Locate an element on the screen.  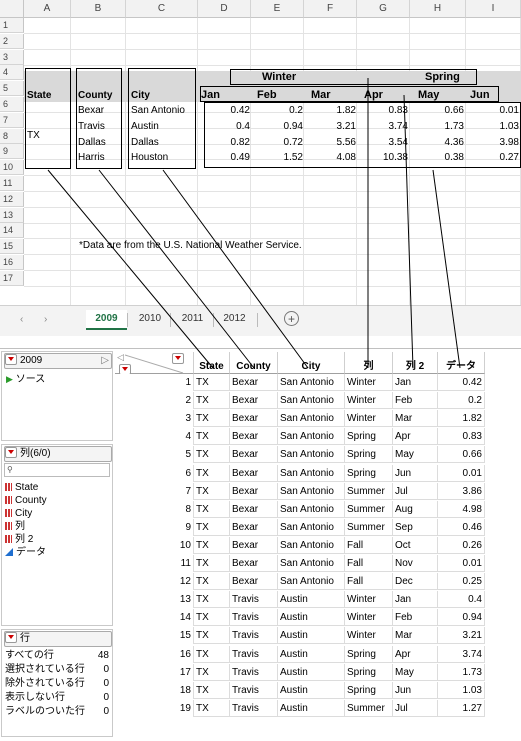
arrow-city is located at coordinates (235, 269).